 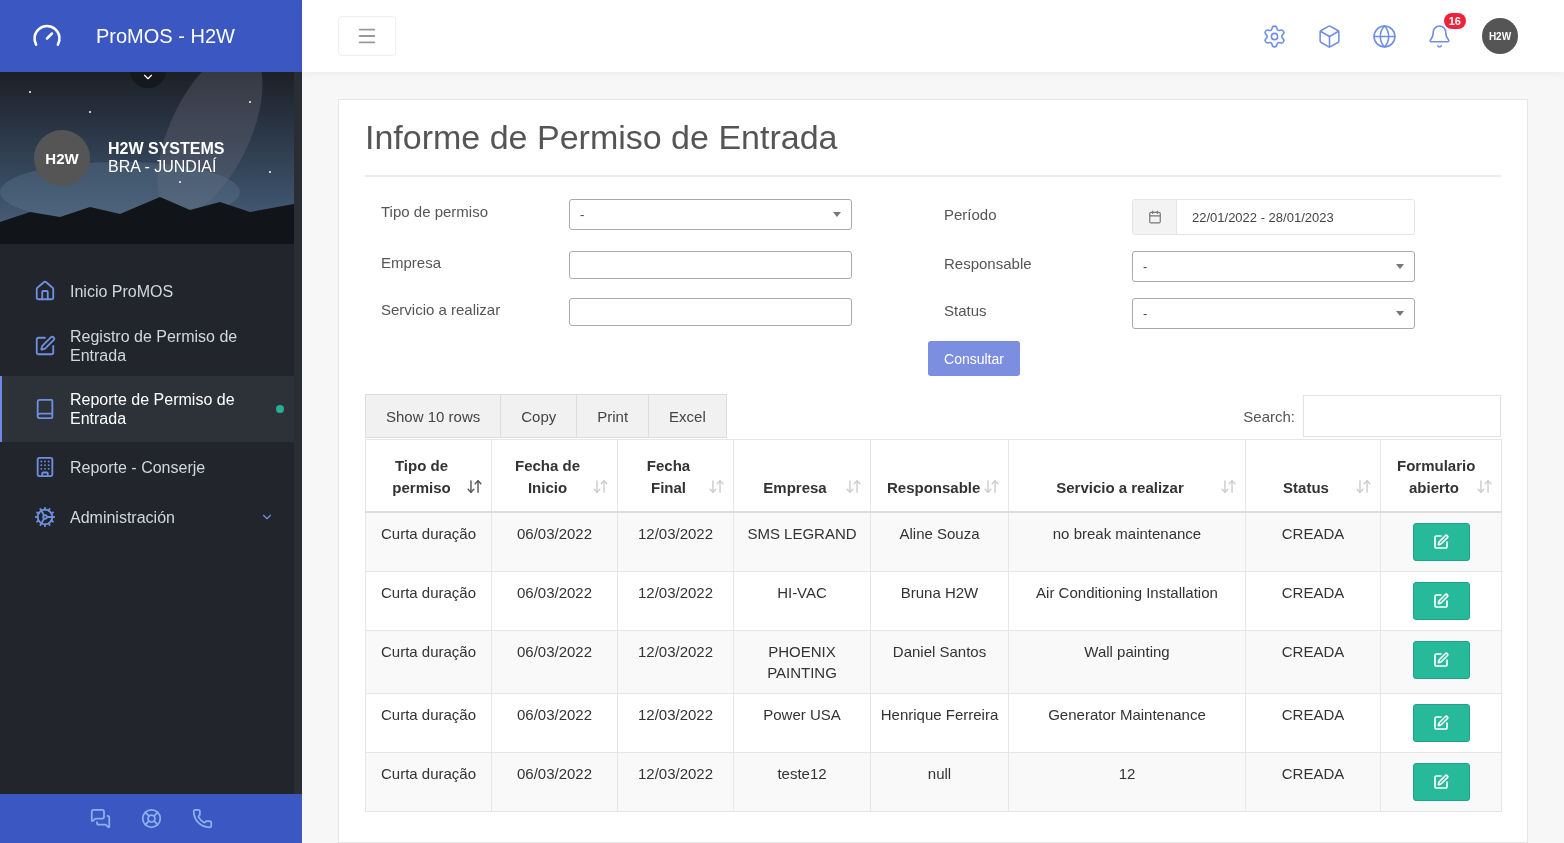 I want to click on nav-item: Administración, so click(x=147, y=517).